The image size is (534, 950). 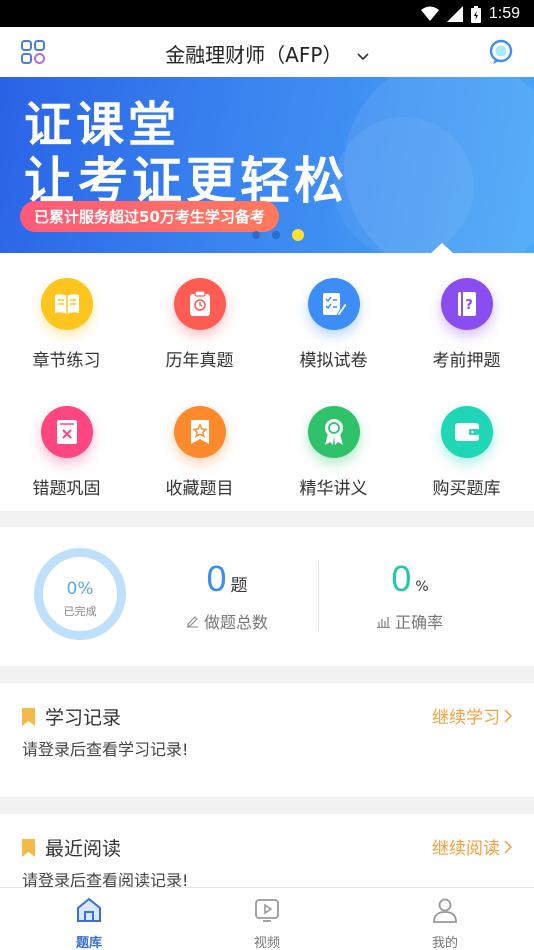 What do you see at coordinates (475, 14) in the screenshot?
I see `battery-icon` at bounding box center [475, 14].